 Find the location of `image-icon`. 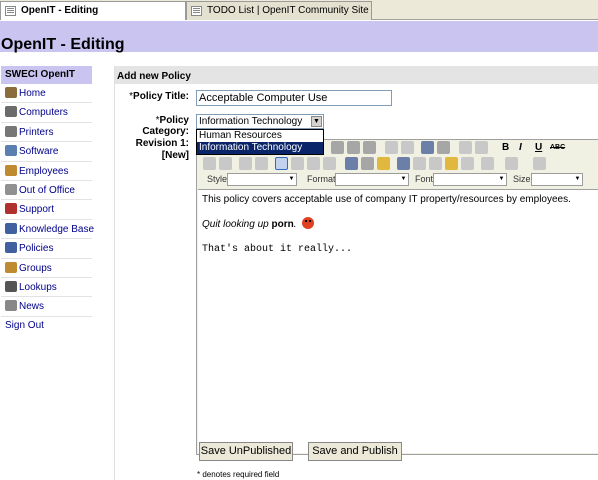

image-icon is located at coordinates (403, 163).